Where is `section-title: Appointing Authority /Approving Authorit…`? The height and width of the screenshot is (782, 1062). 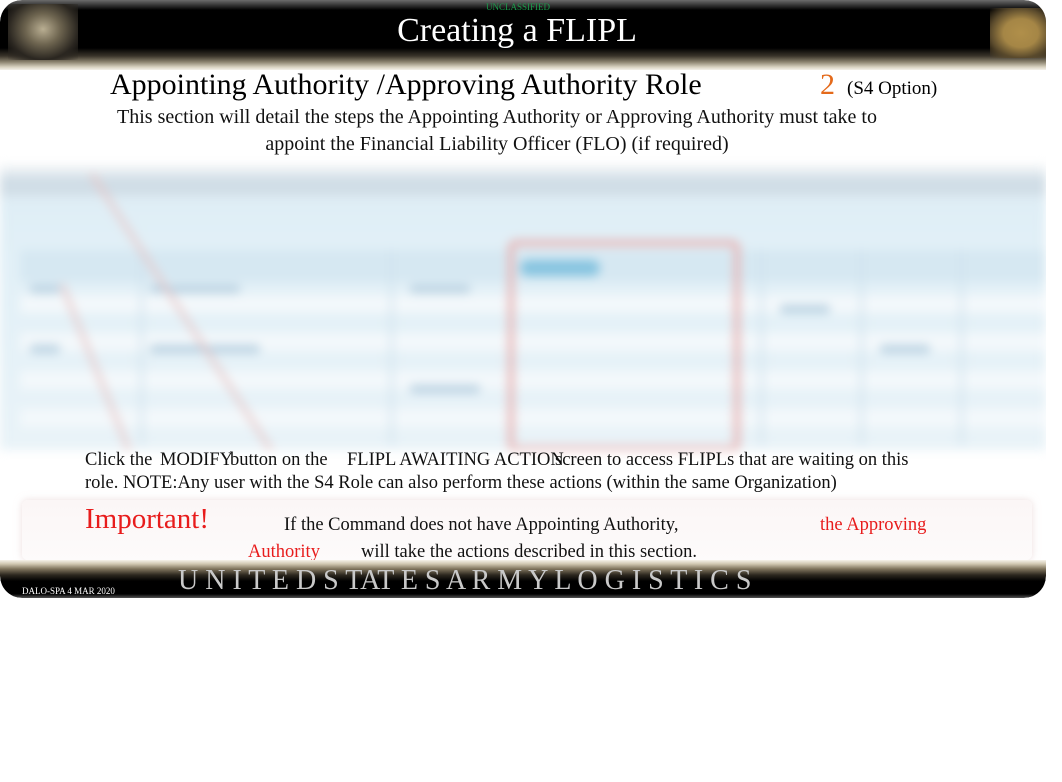 section-title: Appointing Authority /Approving Authorit… is located at coordinates (406, 84).